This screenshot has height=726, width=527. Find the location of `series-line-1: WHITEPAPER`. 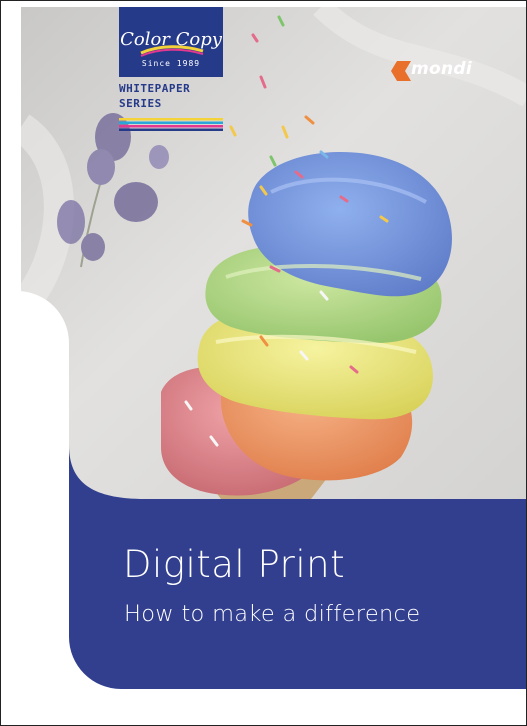

series-line-1: WHITEPAPER is located at coordinates (155, 88).